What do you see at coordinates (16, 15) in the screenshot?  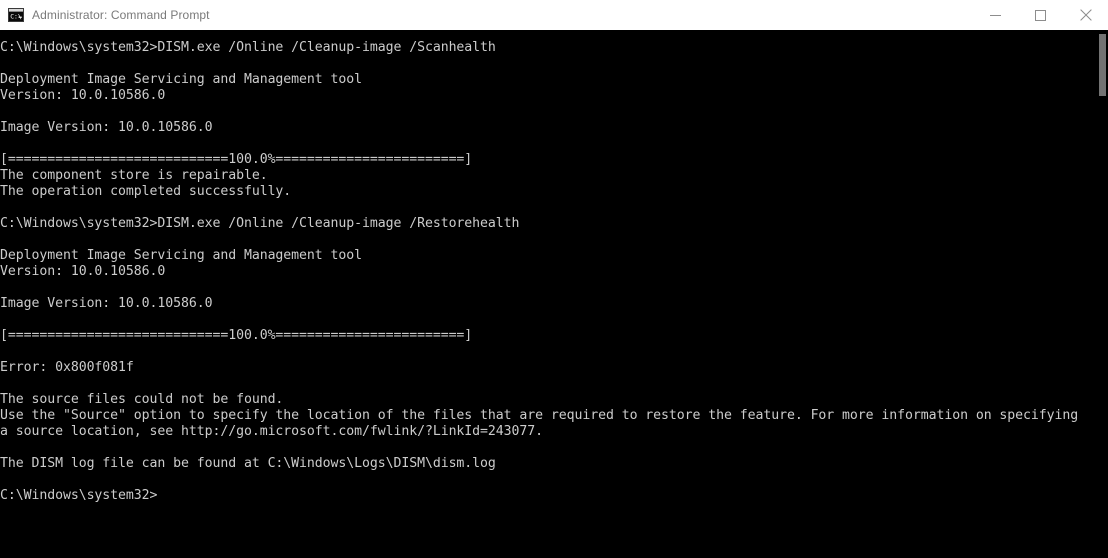 I see `cmd-console-icon: C:\` at bounding box center [16, 15].